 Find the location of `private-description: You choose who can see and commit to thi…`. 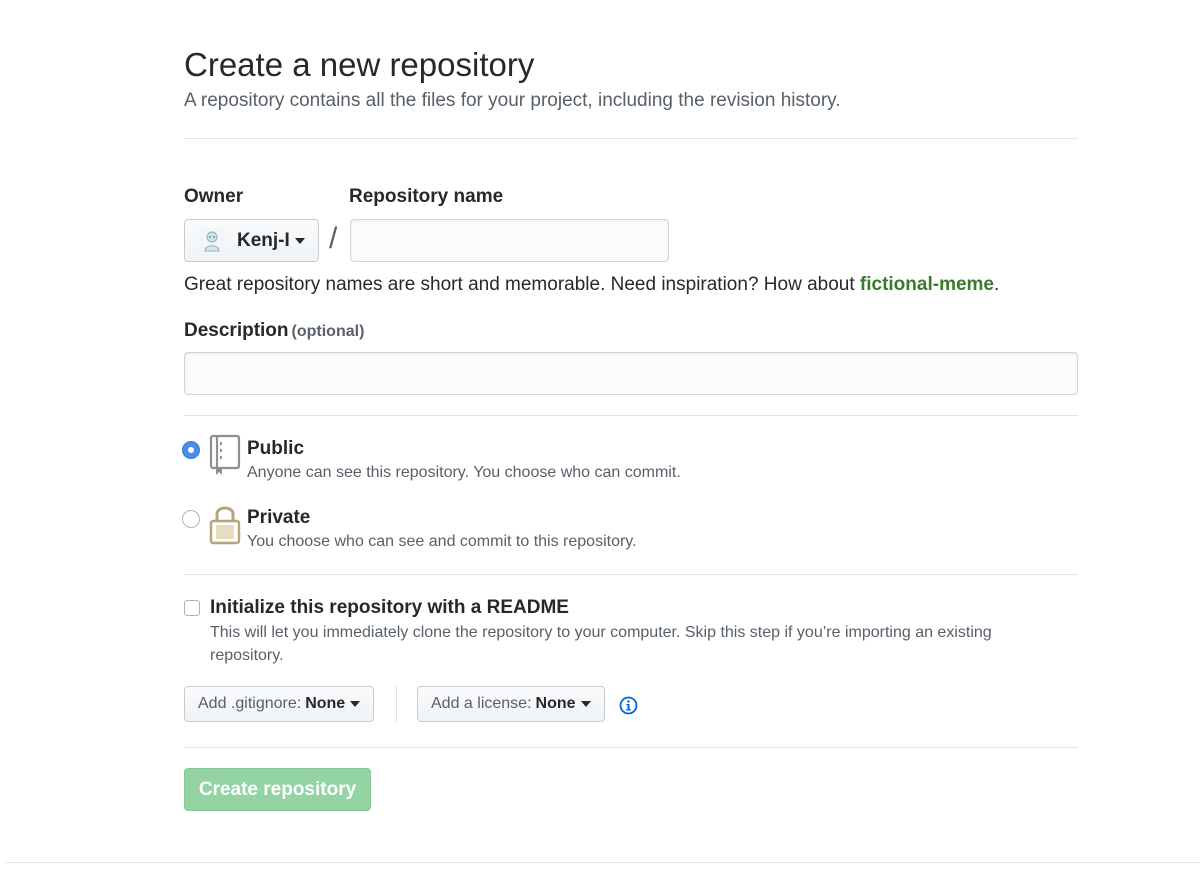

private-description: You choose who can see and commit to thi… is located at coordinates (442, 541).